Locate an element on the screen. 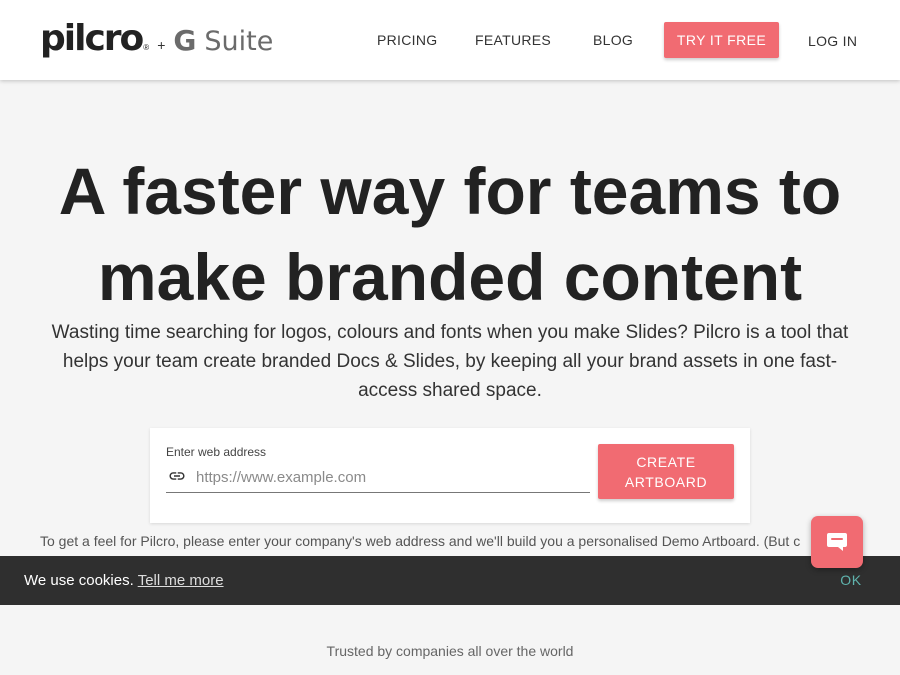 Image resolution: width=900 pixels, height=675 pixels. g-letter: G is located at coordinates (185, 40).